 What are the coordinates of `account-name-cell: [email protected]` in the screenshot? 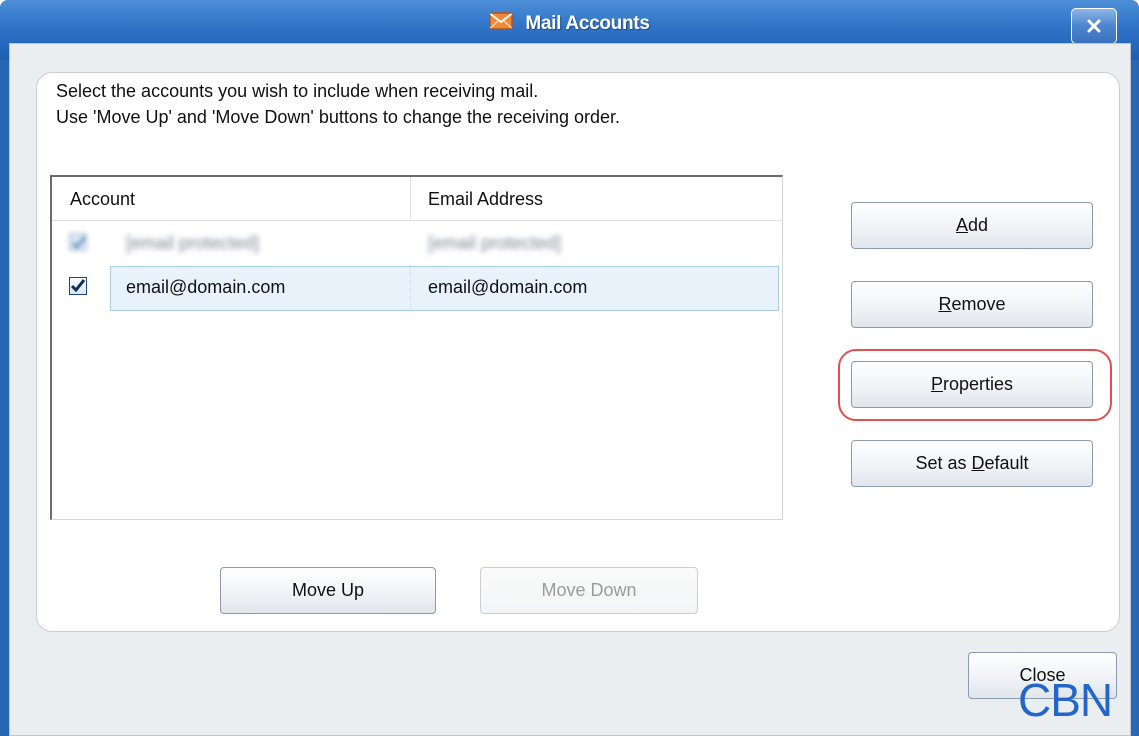 It's located at (193, 243).